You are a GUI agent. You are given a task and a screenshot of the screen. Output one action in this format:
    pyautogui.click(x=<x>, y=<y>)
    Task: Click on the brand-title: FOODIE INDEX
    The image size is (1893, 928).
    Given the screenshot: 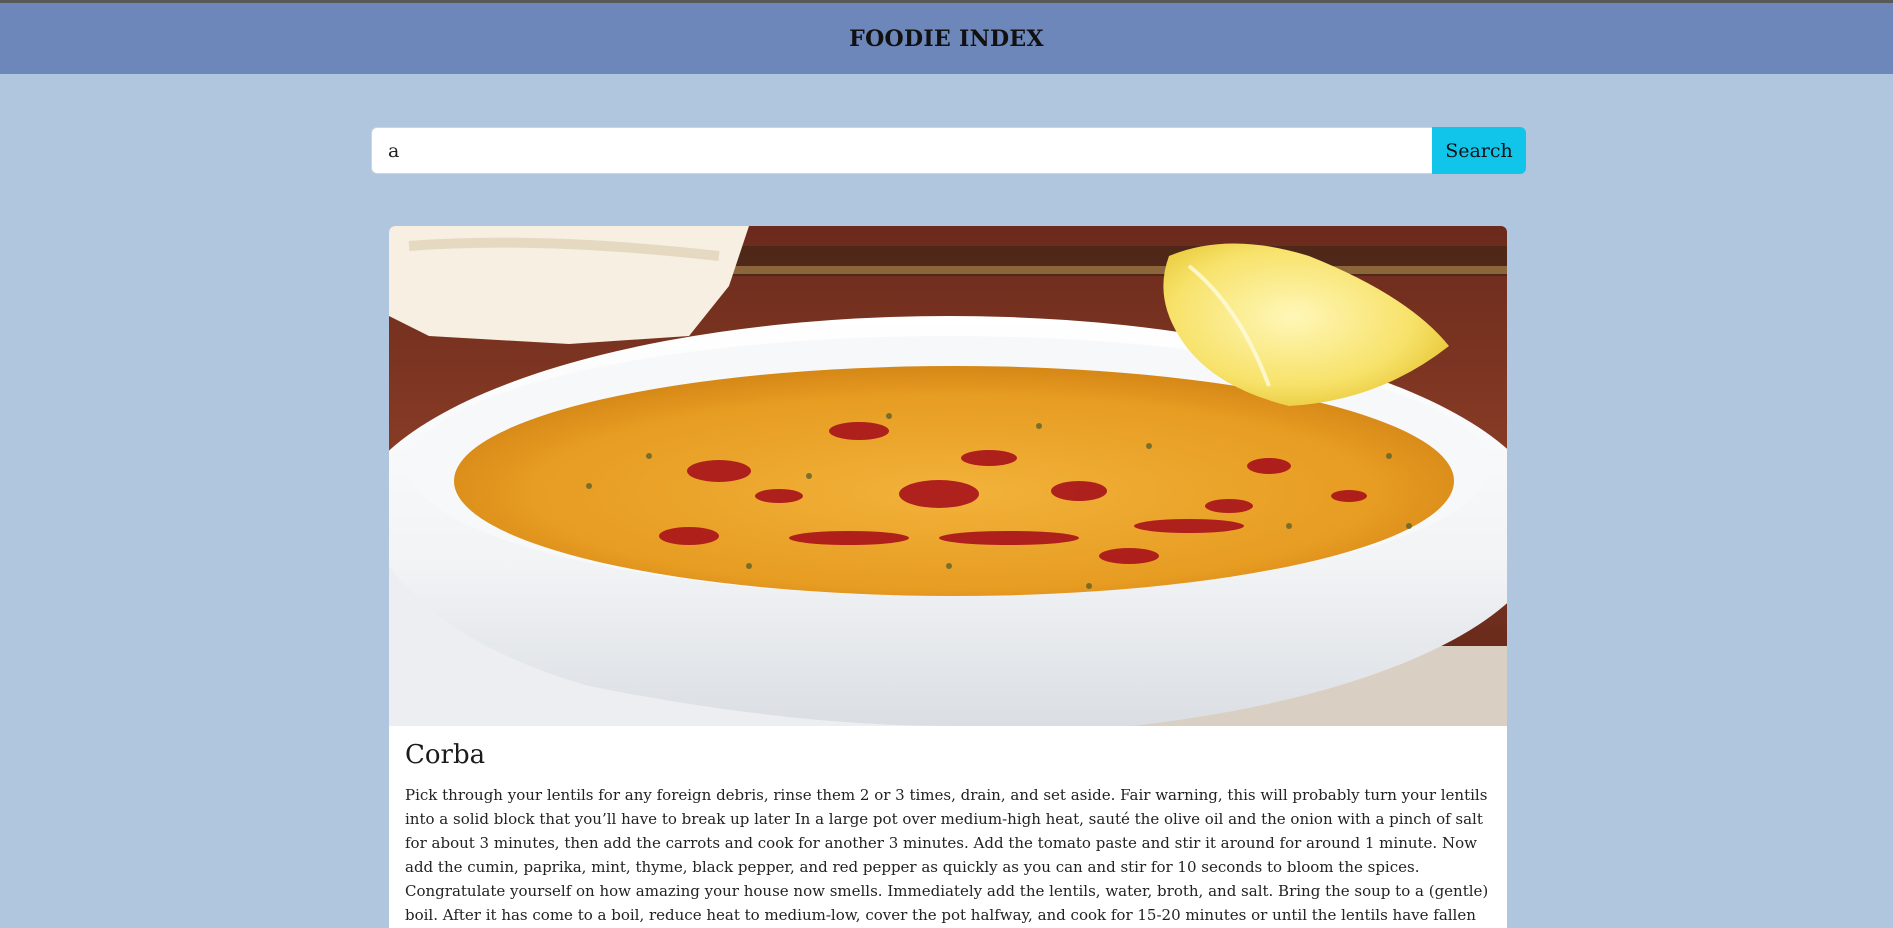 What is the action you would take?
    pyautogui.click(x=946, y=38)
    